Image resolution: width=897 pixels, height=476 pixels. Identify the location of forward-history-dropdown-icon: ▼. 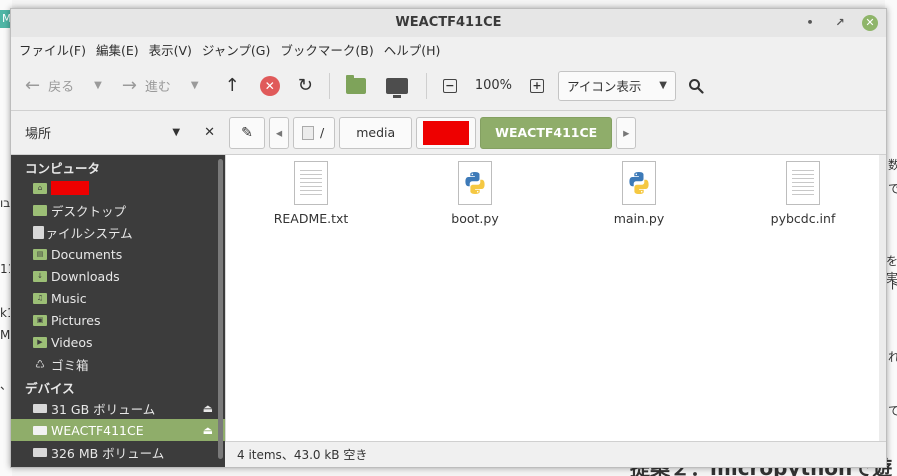
(195, 85).